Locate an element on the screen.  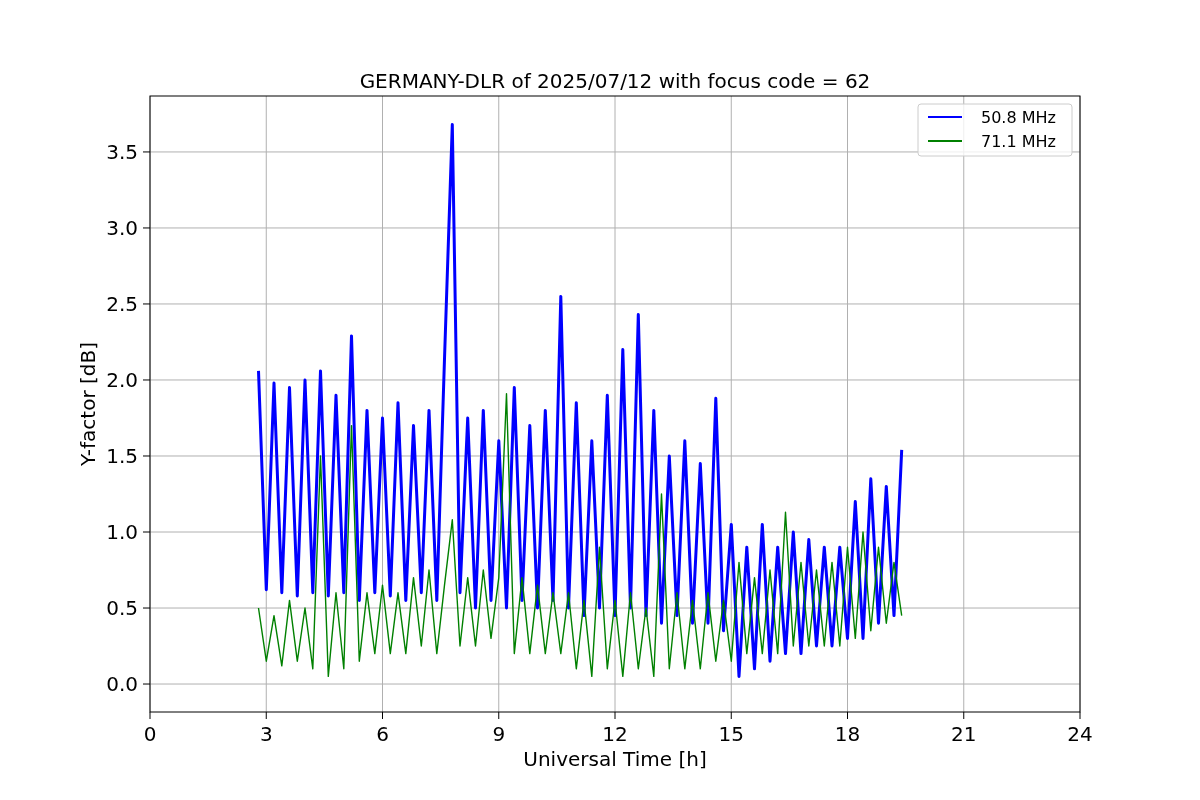
legend-label: 71.1 MHz is located at coordinates (1018, 141).